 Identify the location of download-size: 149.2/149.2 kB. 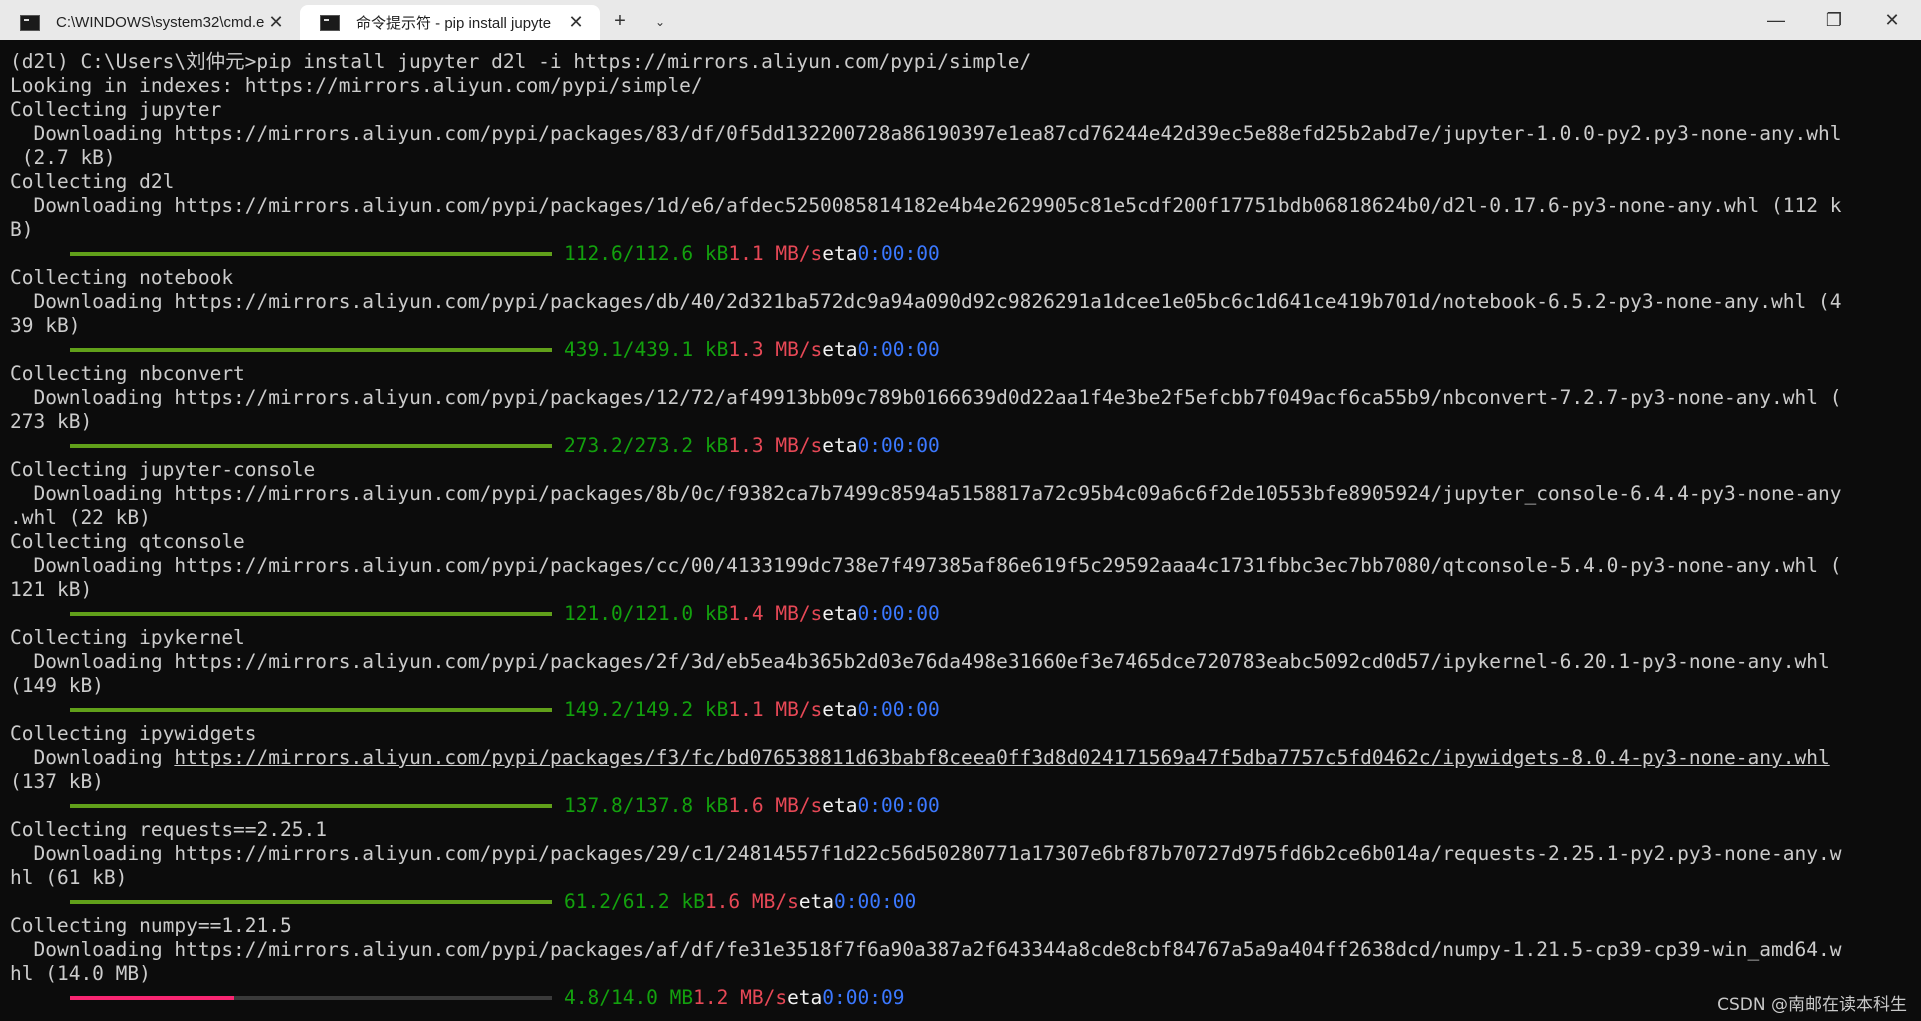
(646, 709).